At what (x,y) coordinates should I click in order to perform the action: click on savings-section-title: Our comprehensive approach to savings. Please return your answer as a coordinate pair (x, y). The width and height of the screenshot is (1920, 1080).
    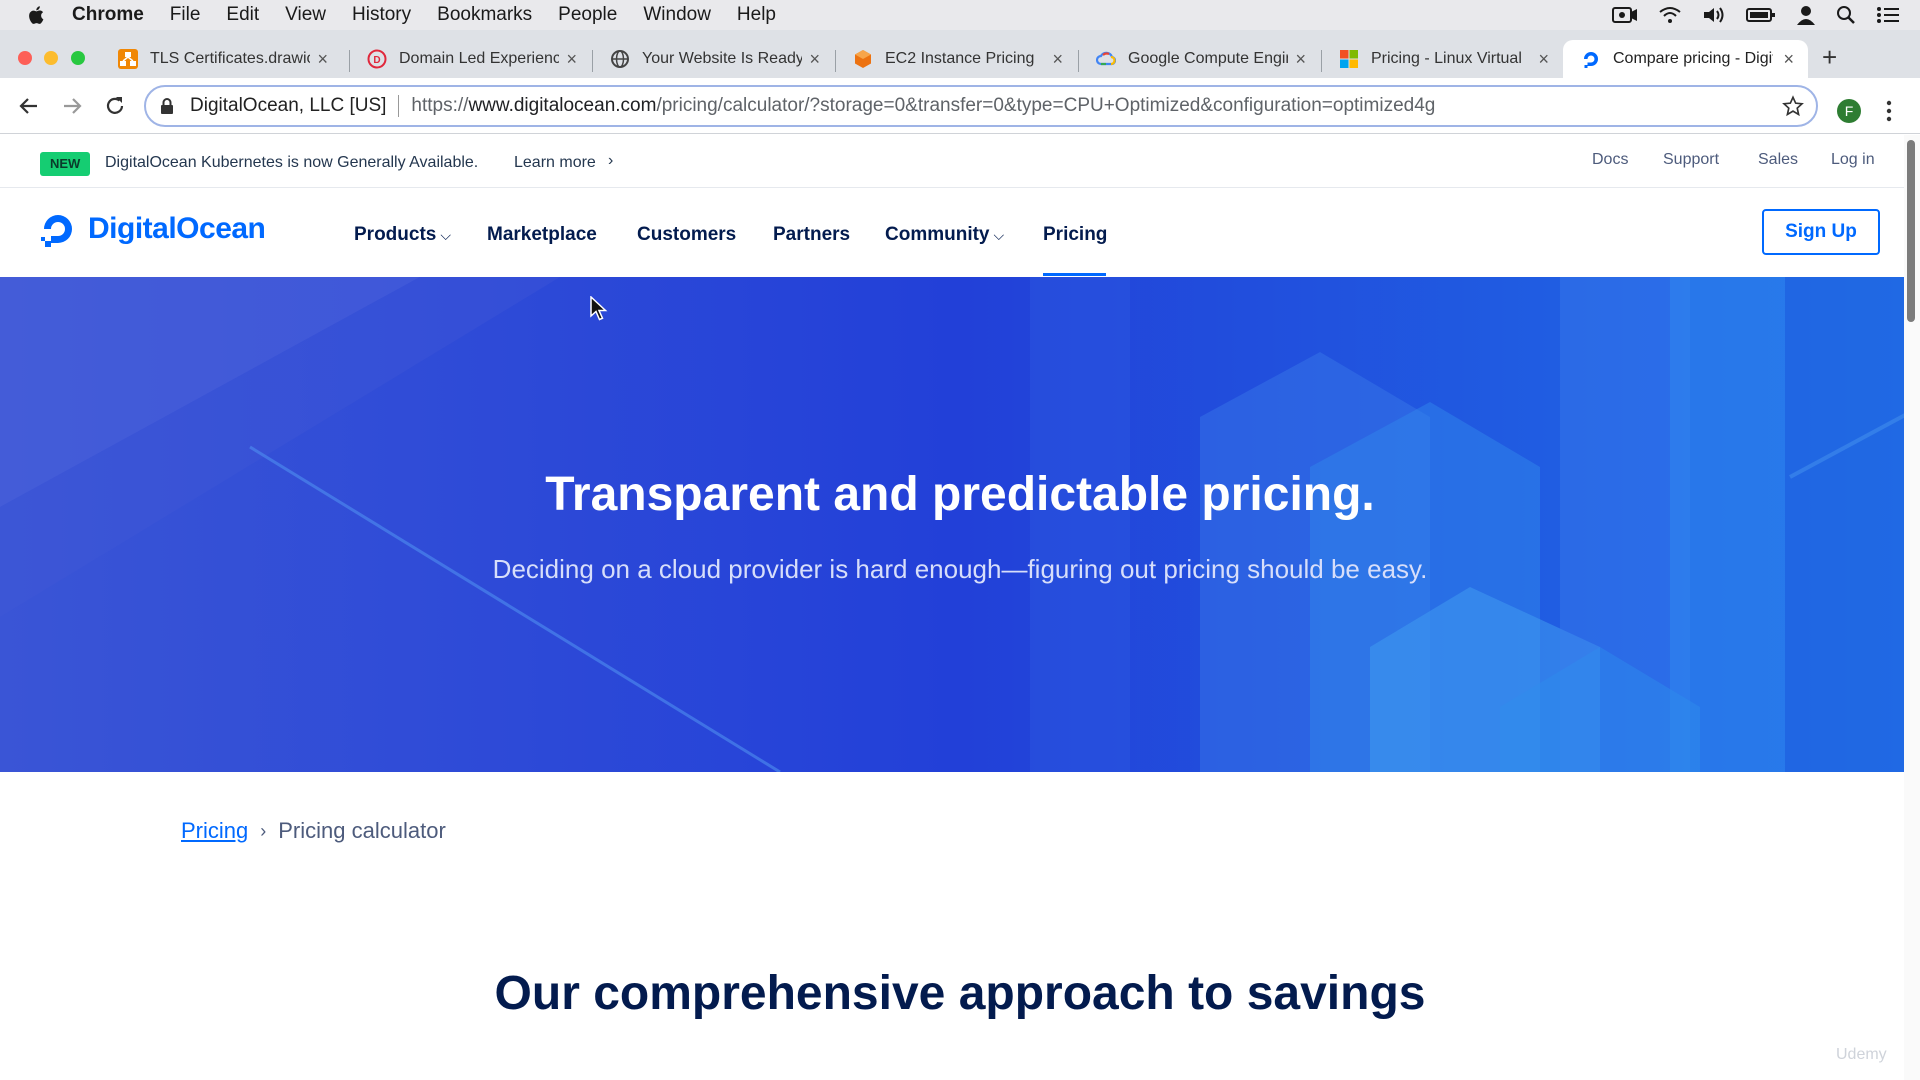
    Looking at the image, I should click on (960, 993).